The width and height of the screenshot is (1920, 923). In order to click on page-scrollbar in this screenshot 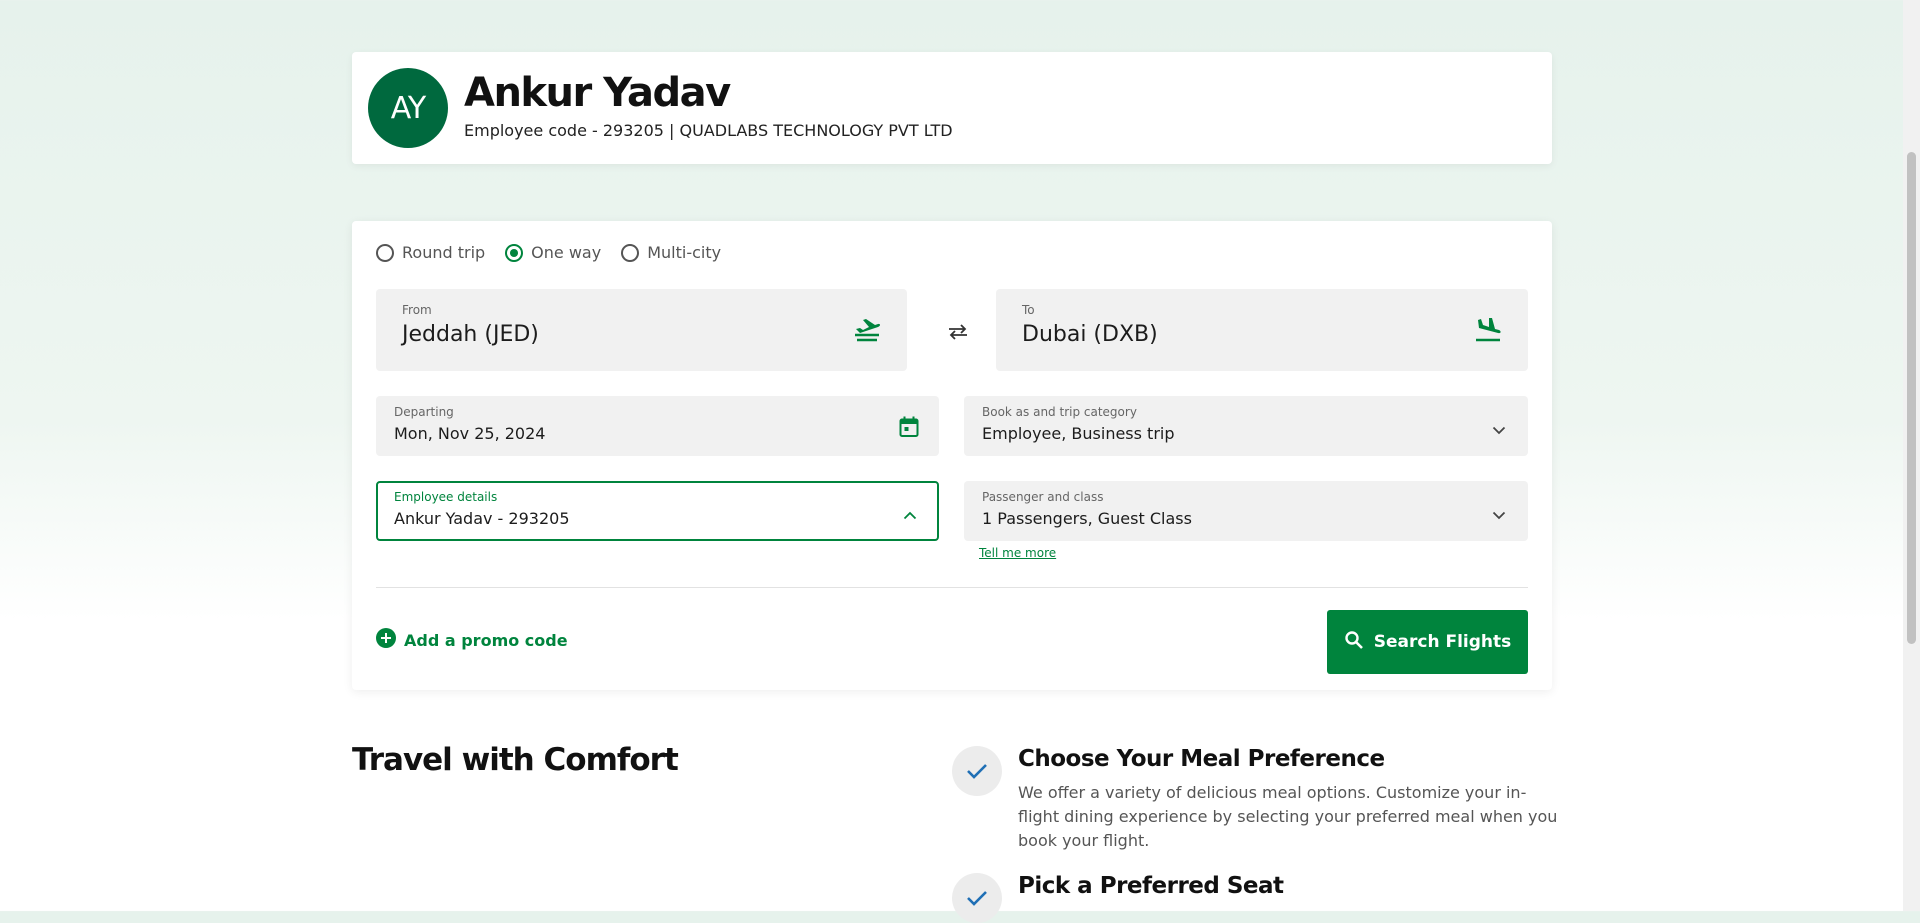, I will do `click(1911, 455)`.